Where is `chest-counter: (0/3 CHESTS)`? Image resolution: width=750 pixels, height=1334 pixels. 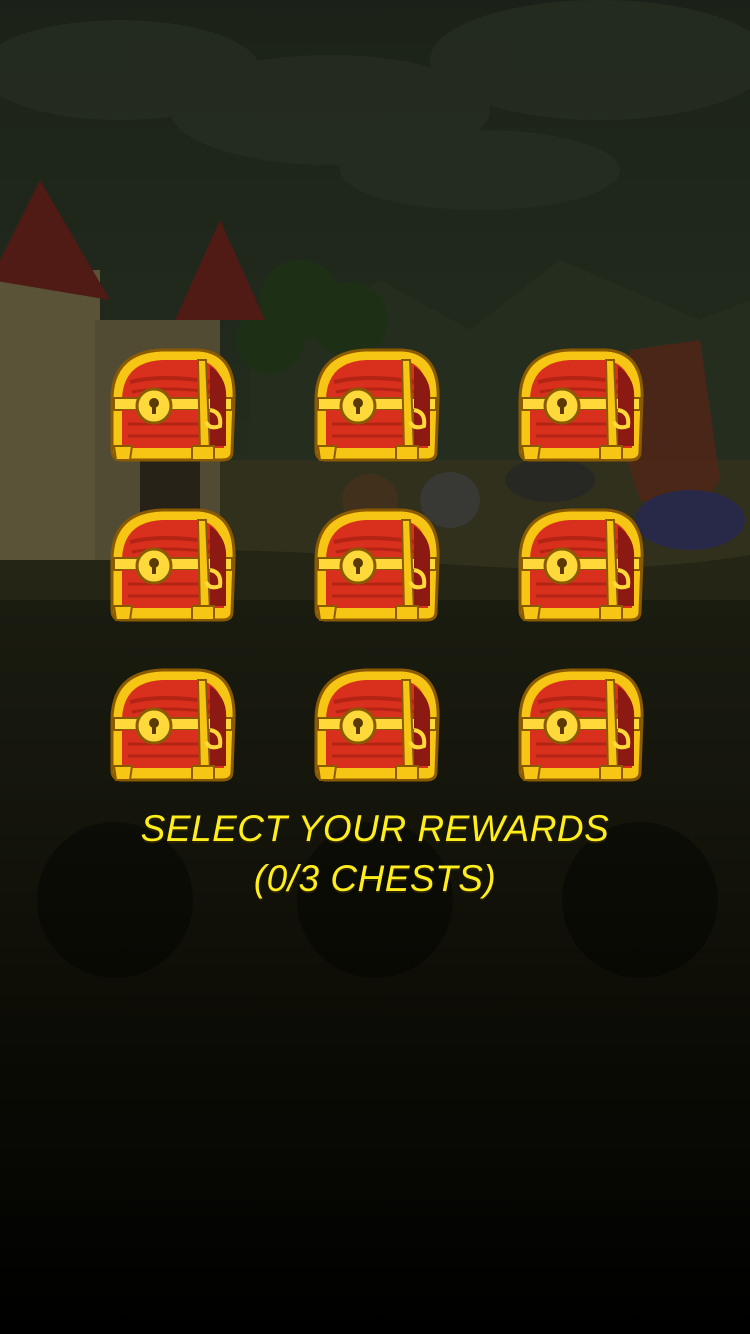
chest-counter: (0/3 CHESTS) is located at coordinates (375, 878).